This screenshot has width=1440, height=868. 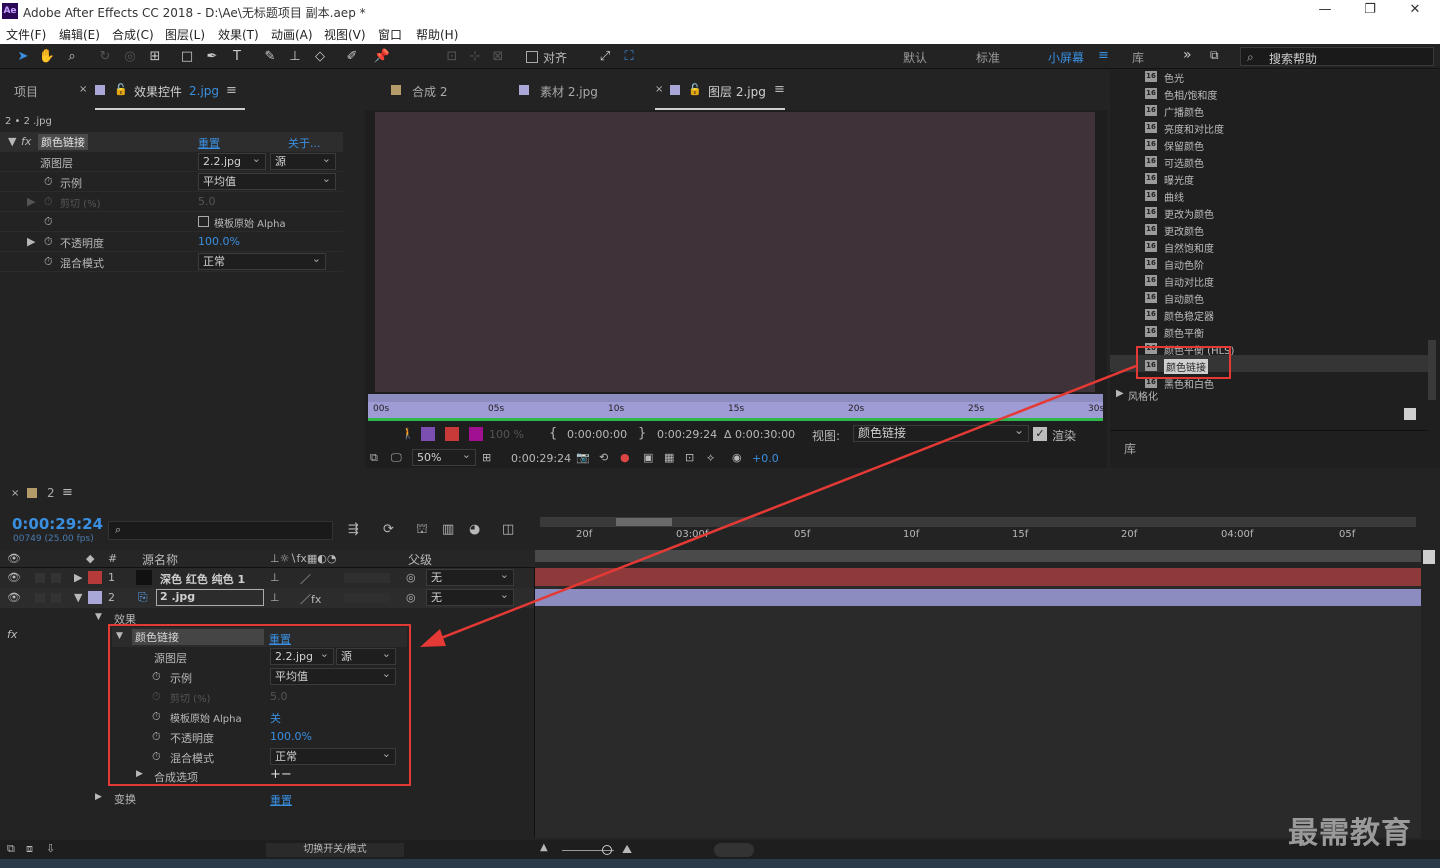 I want to click on shy-layers-icon: ⛫, so click(x=422, y=530).